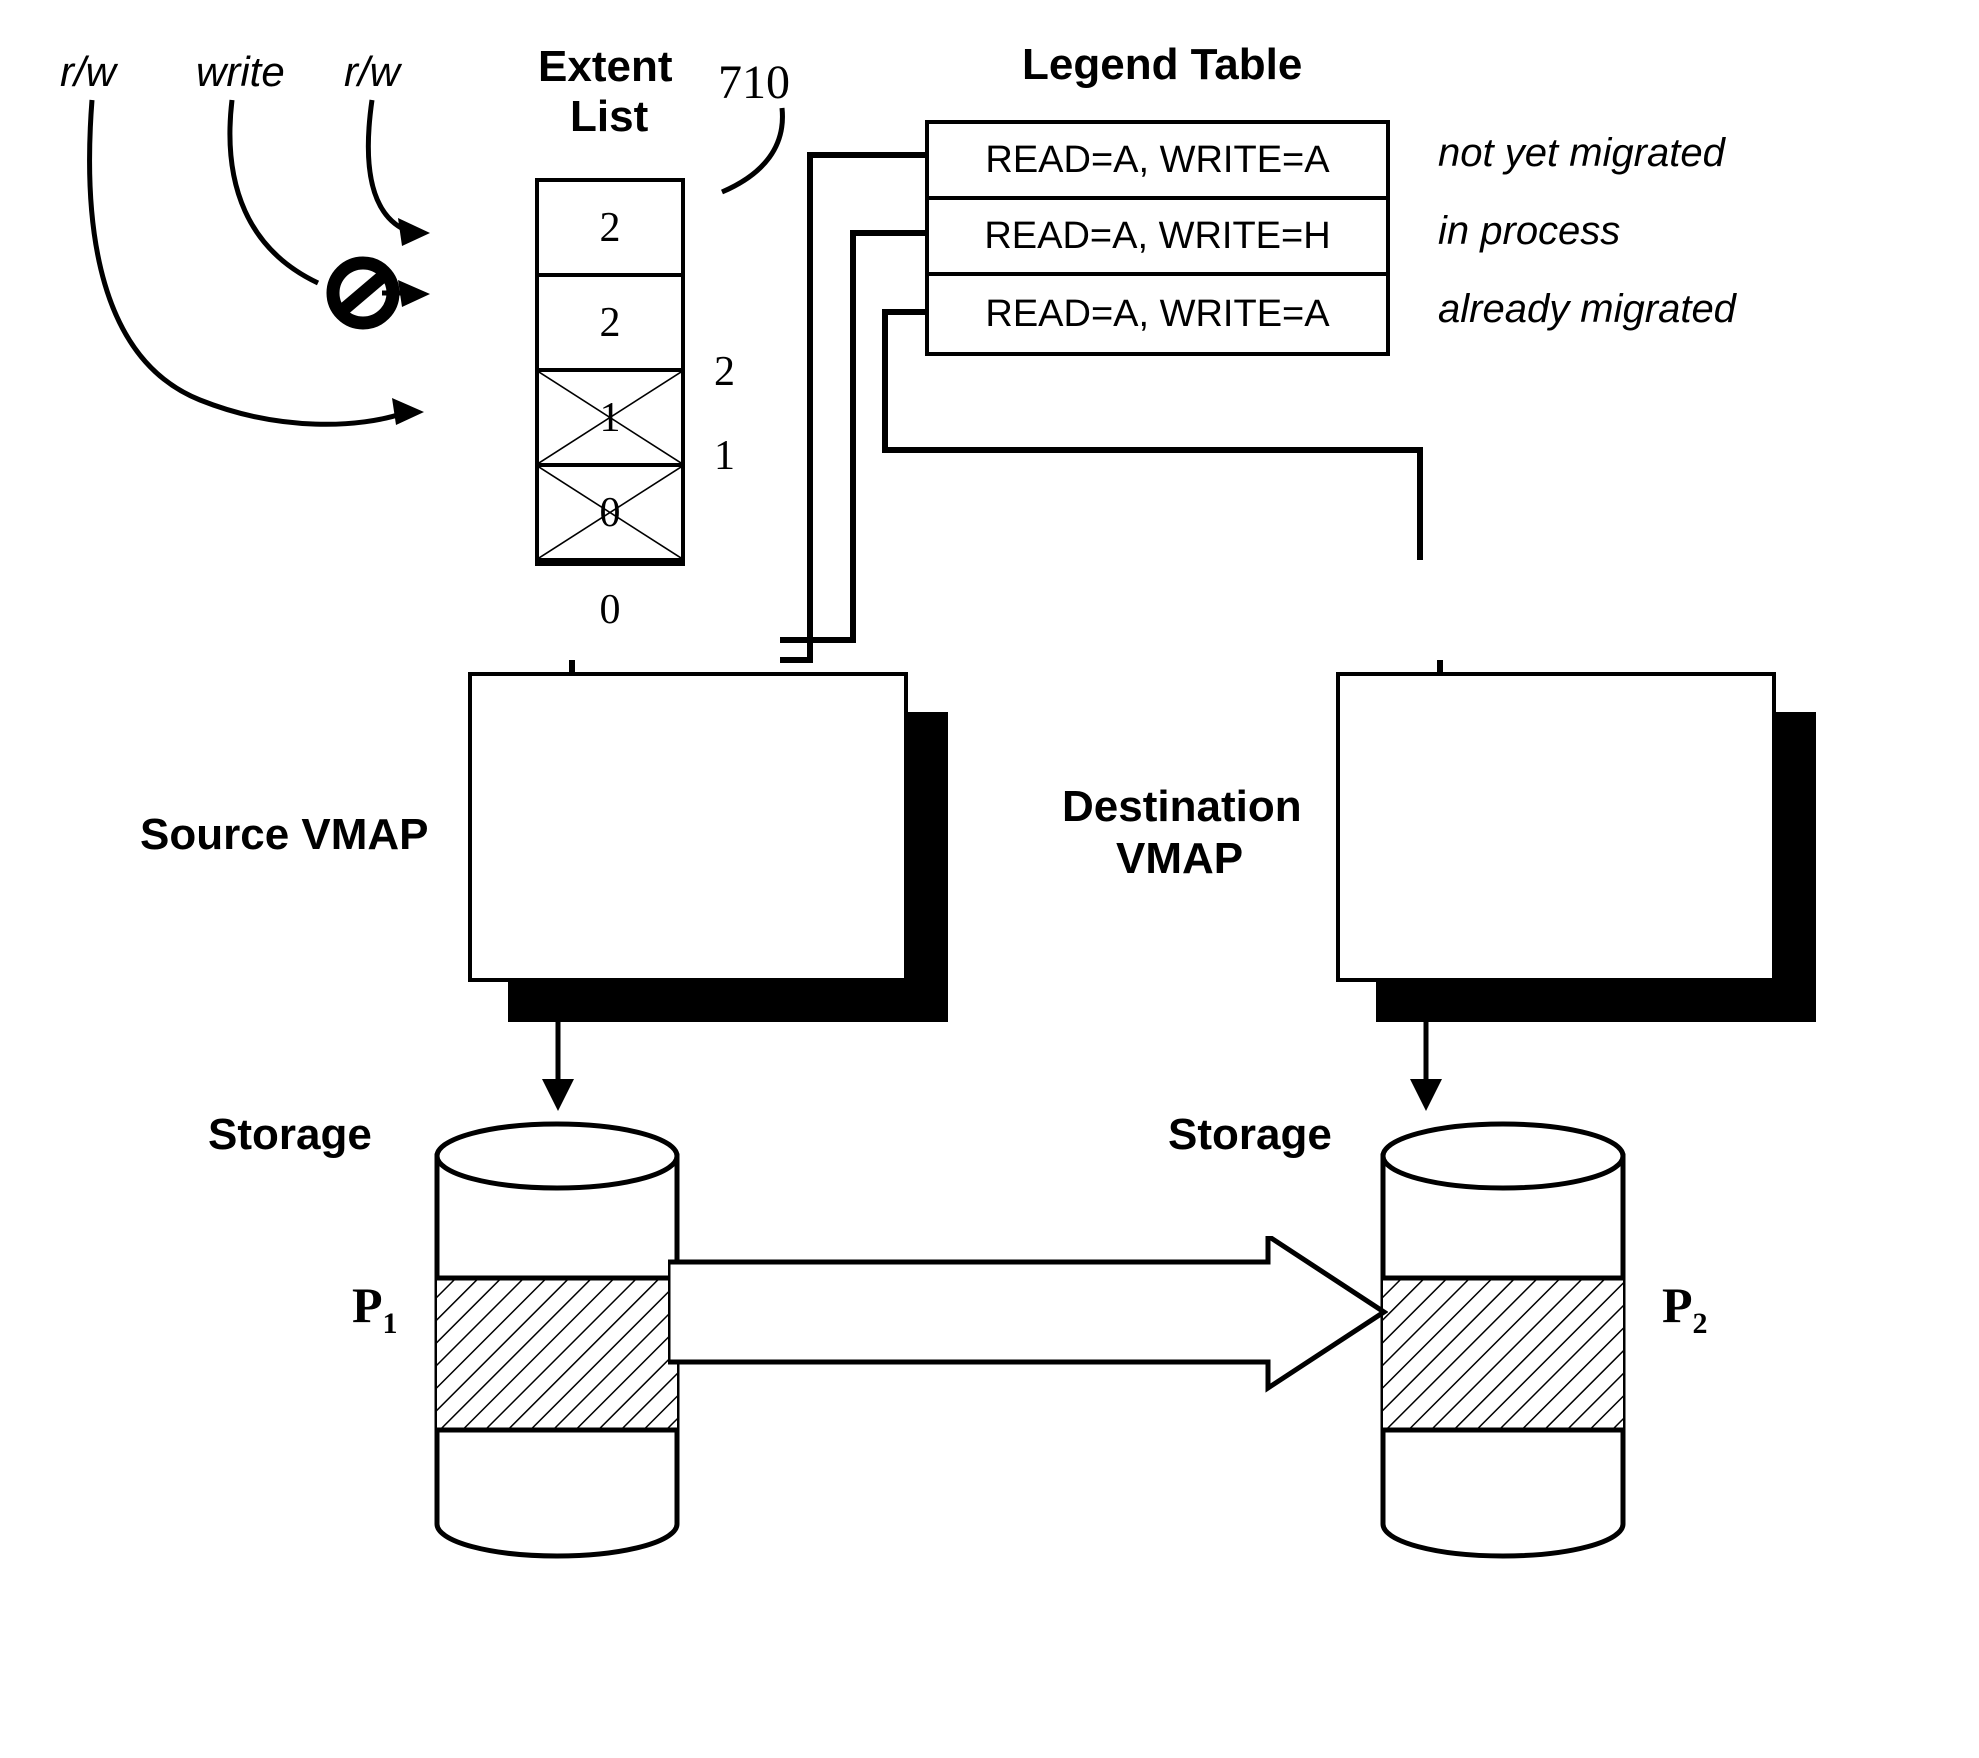 The width and height of the screenshot is (1979, 1758). Describe the element at coordinates (1503, 1340) in the screenshot. I see `destination-storage-cylinder` at that location.